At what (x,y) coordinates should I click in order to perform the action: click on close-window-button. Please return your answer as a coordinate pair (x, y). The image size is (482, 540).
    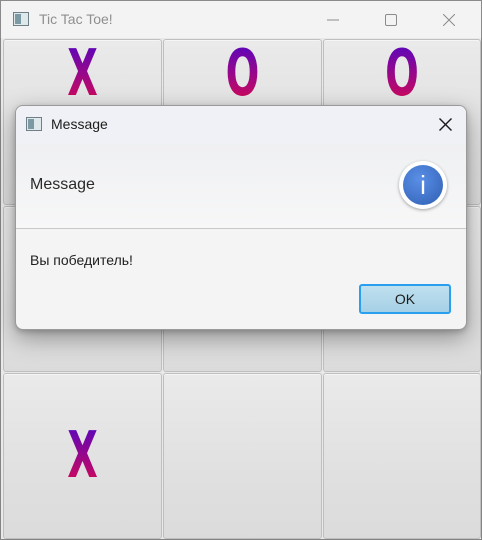
    Looking at the image, I should click on (450, 20).